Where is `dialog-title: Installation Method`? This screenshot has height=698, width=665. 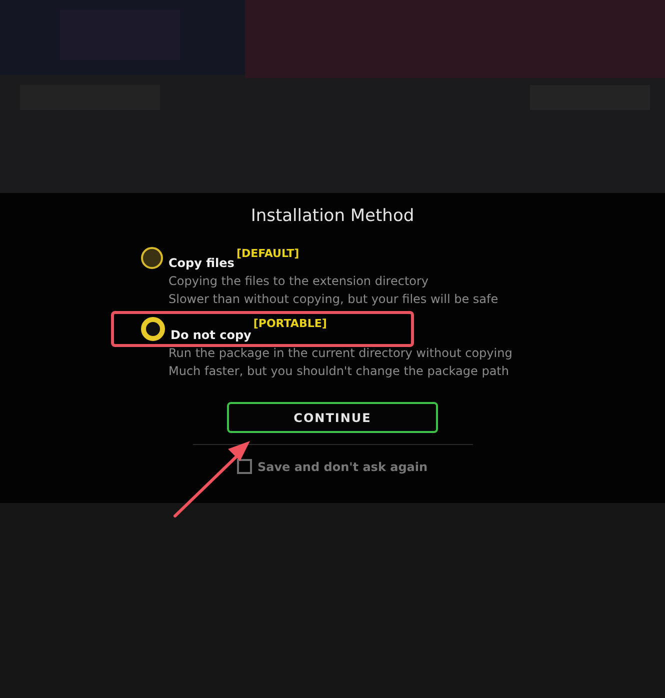
dialog-title: Installation Method is located at coordinates (332, 216).